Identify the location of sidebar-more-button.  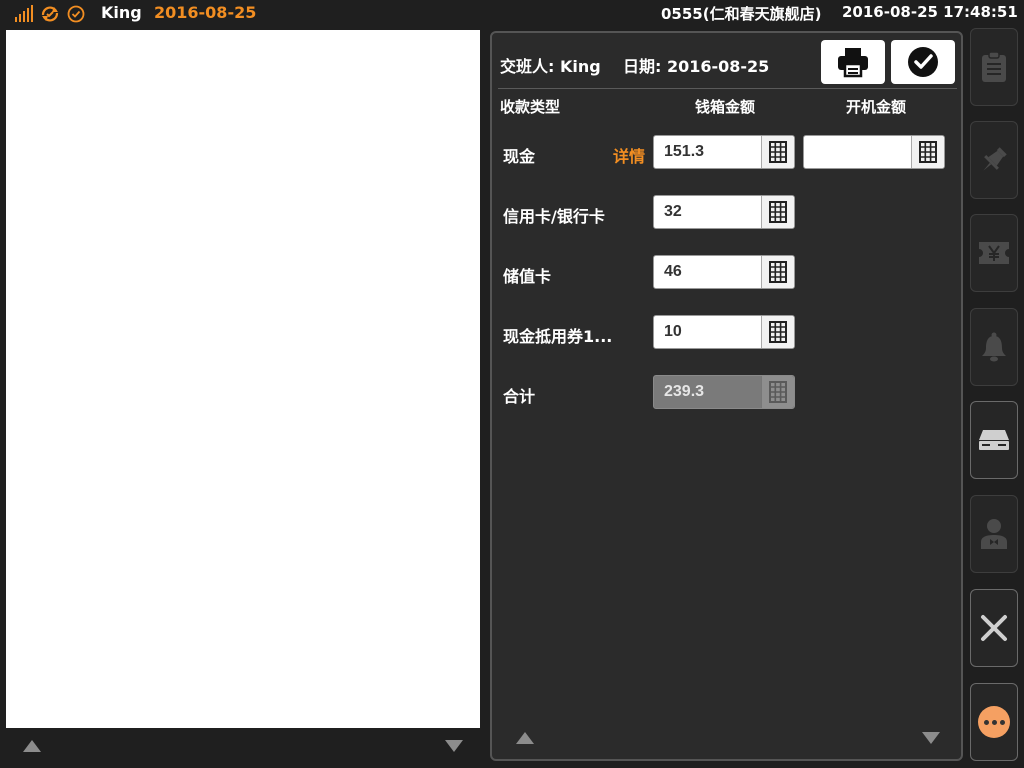
(994, 722).